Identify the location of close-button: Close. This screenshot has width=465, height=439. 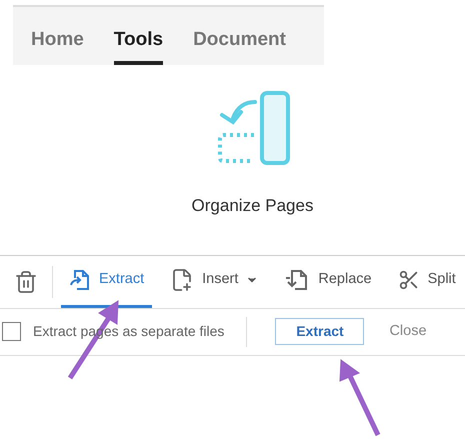
(408, 331).